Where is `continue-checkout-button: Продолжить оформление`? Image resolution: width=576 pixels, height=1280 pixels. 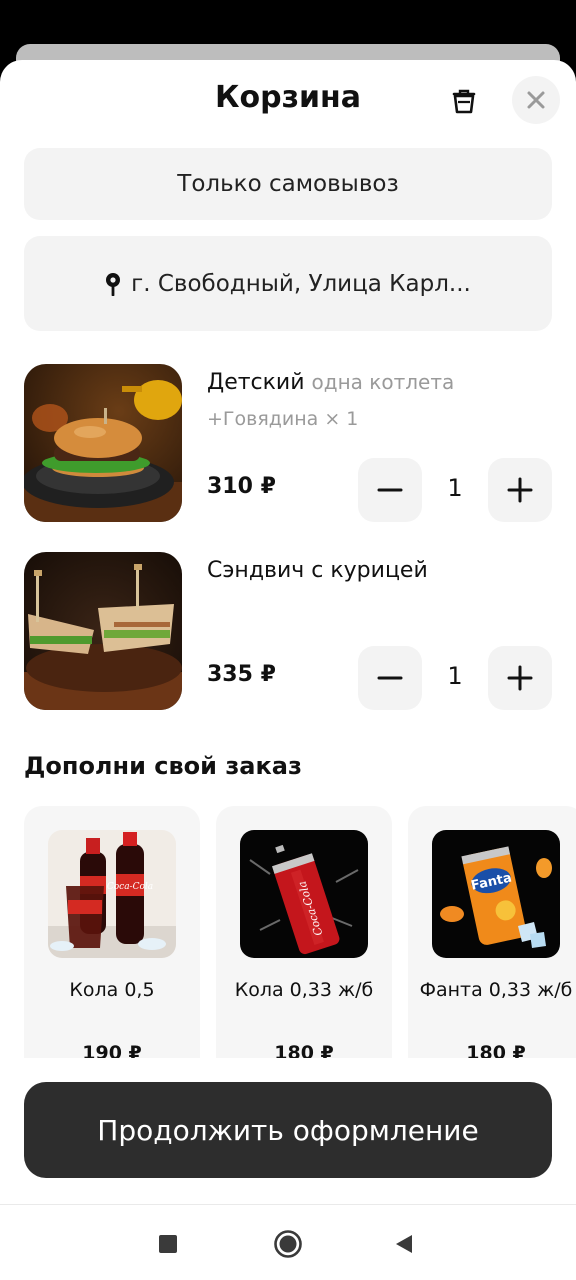 continue-checkout-button: Продолжить оформление is located at coordinates (288, 1130).